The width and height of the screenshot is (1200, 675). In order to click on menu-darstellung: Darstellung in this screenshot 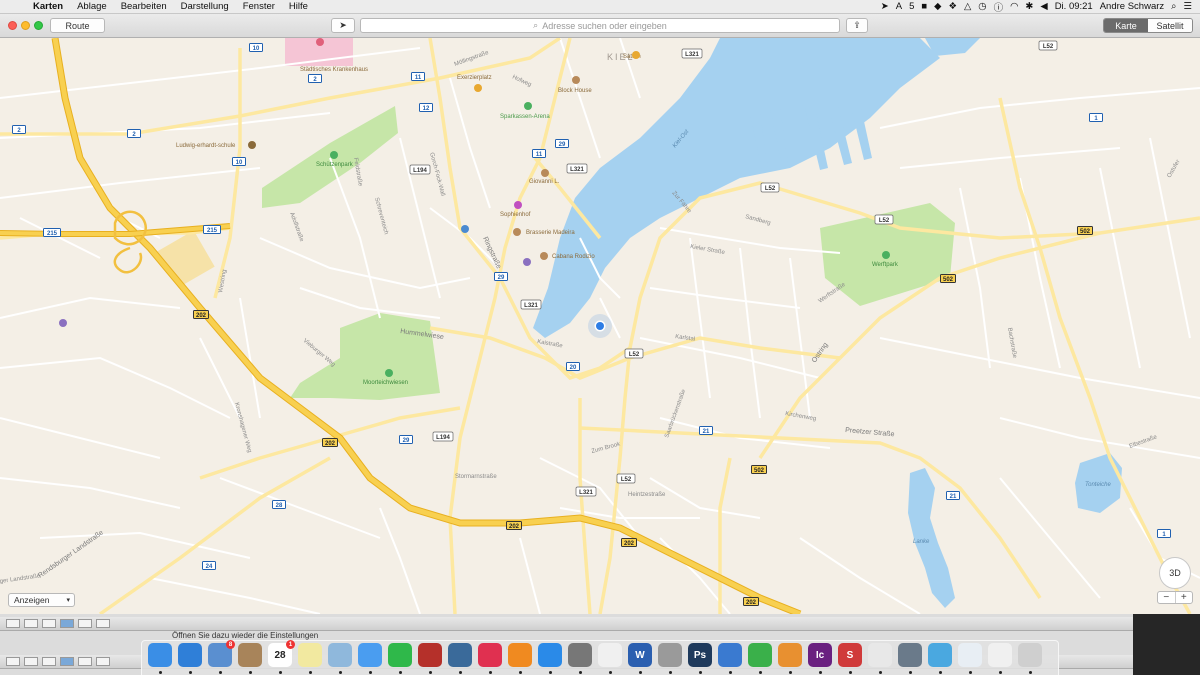, I will do `click(205, 6)`.